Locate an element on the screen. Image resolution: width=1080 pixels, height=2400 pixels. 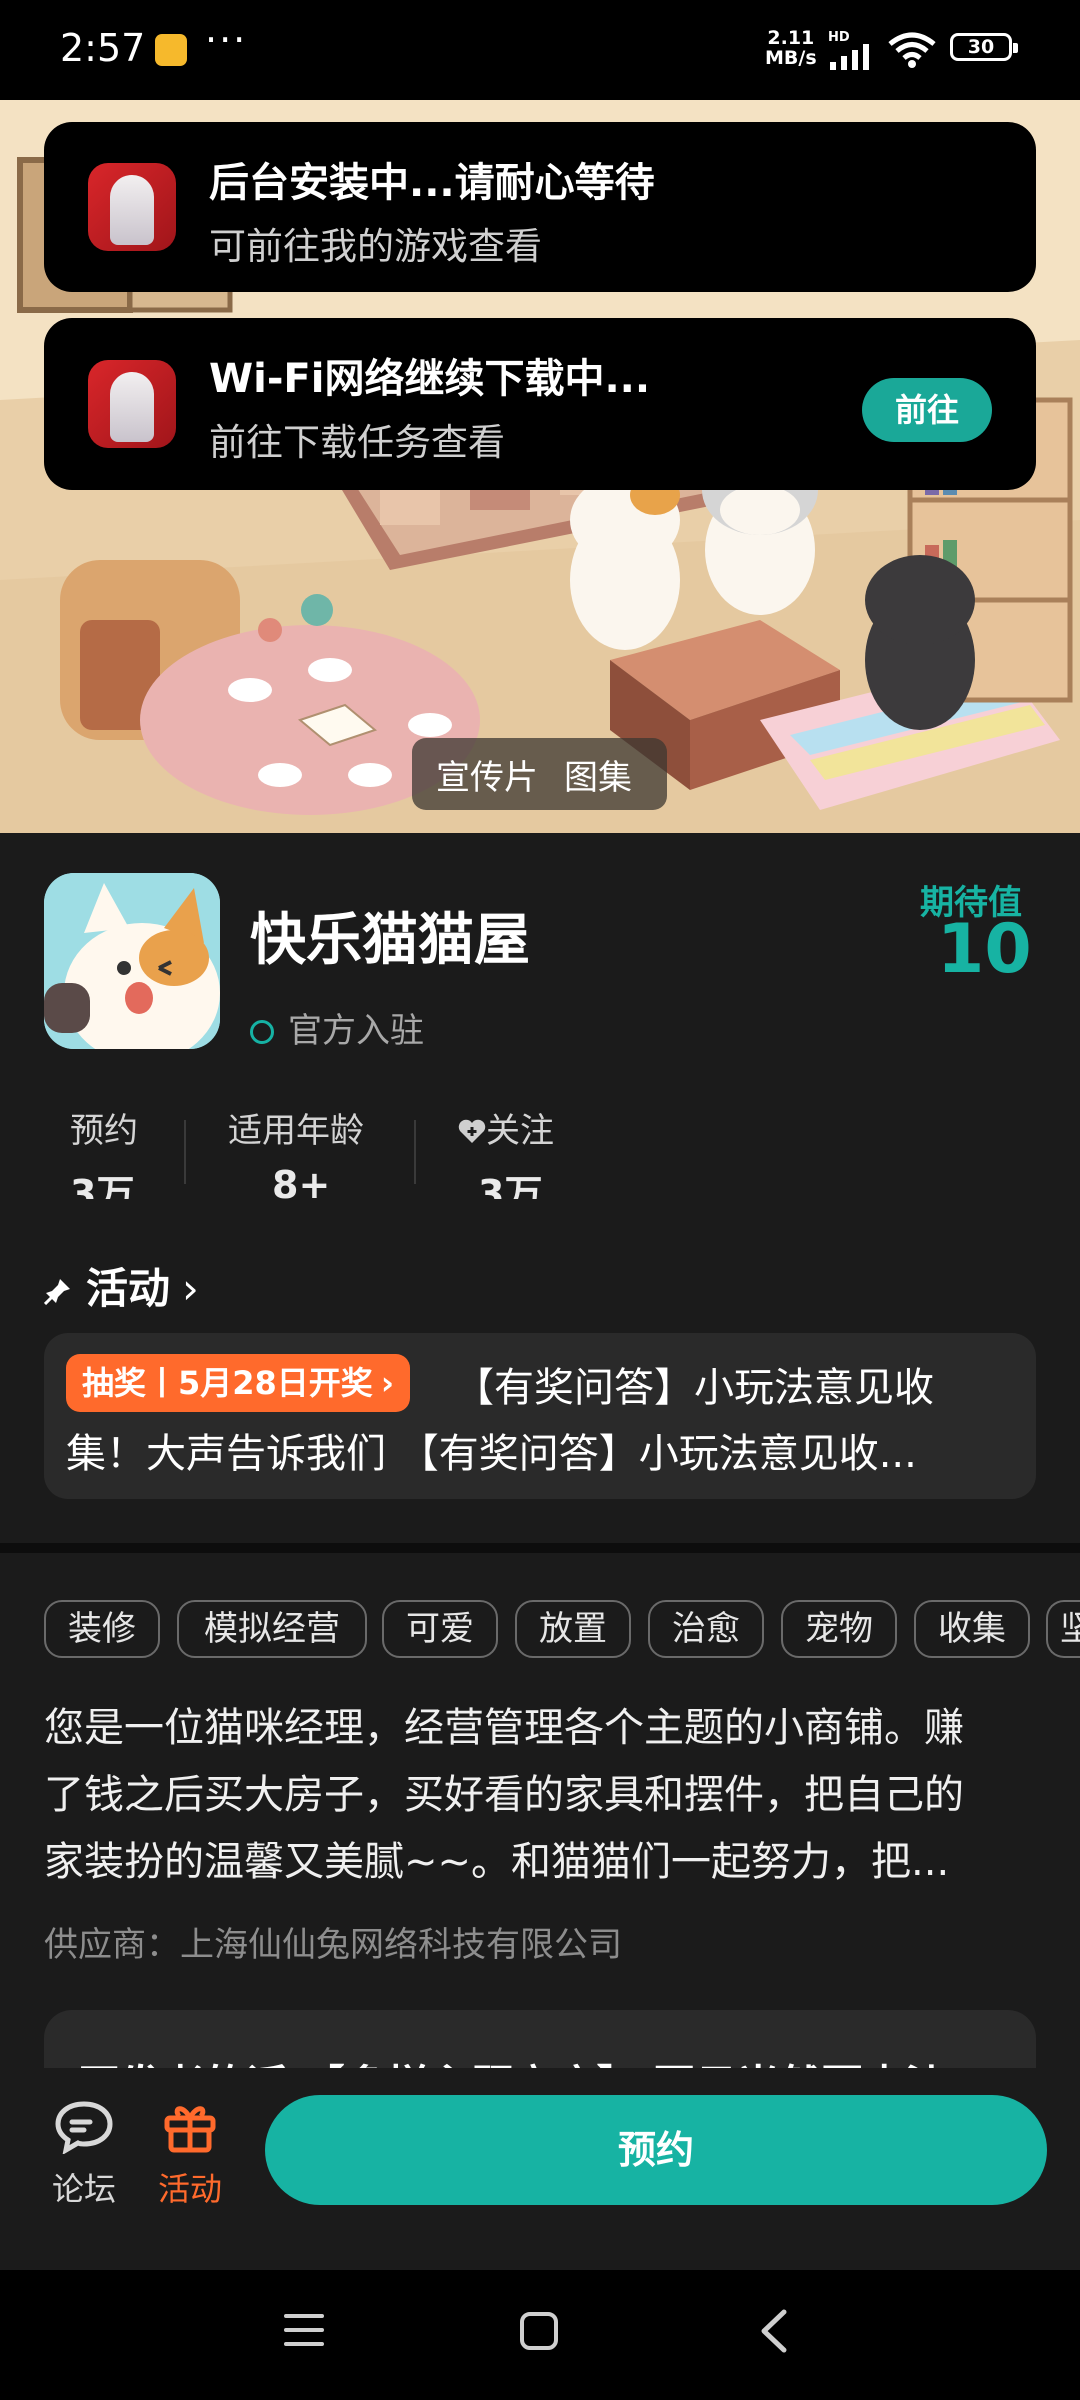
activity-text-line1: 【有奖问答】小玩法意见收 is located at coordinates (694, 1388).